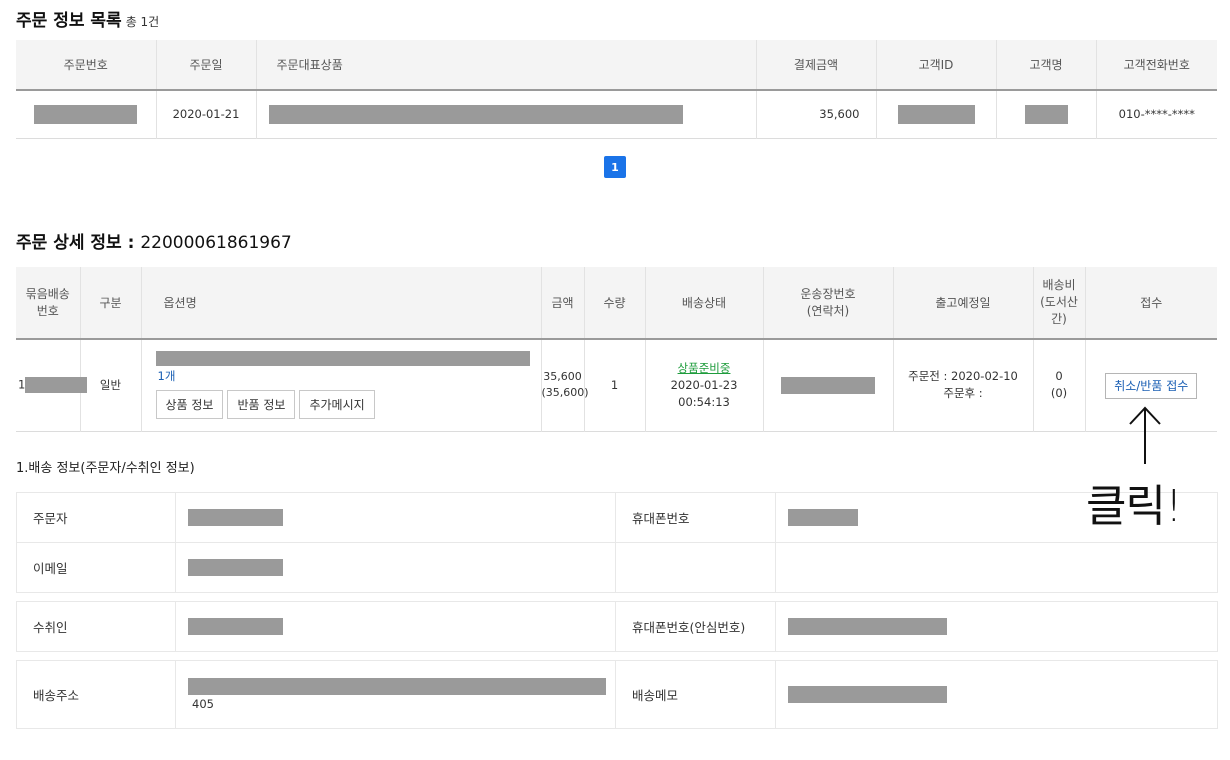 This screenshot has height=760, width=1230. What do you see at coordinates (1058, 385) in the screenshot?
I see `ship-fee-cell: 0 (0)` at bounding box center [1058, 385].